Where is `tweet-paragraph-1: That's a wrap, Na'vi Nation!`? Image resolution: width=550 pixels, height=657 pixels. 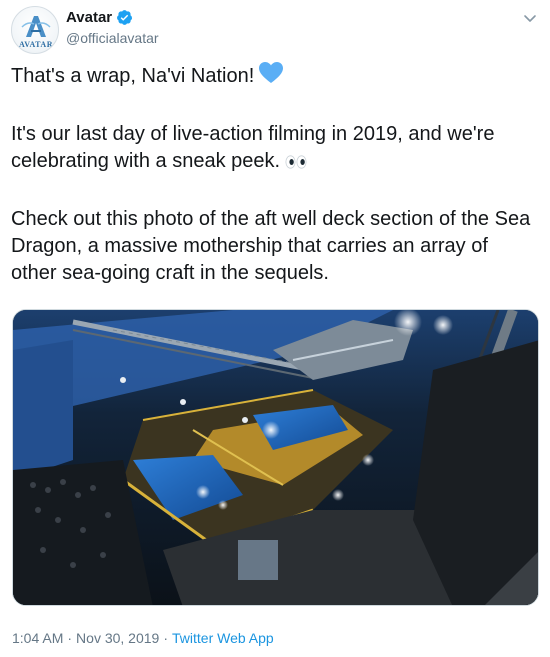
tweet-paragraph-1: That's a wrap, Na'vi Nation! is located at coordinates (275, 77).